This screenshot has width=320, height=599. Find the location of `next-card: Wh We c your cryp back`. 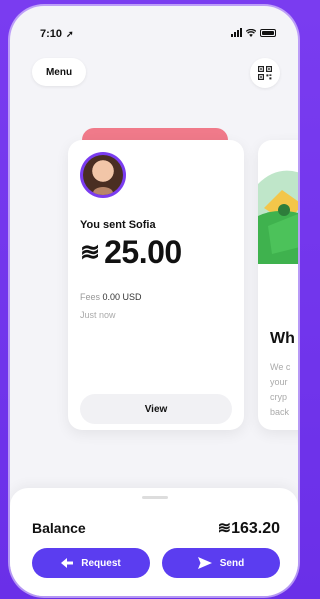

next-card: Wh We c your cryp back is located at coordinates (278, 285).